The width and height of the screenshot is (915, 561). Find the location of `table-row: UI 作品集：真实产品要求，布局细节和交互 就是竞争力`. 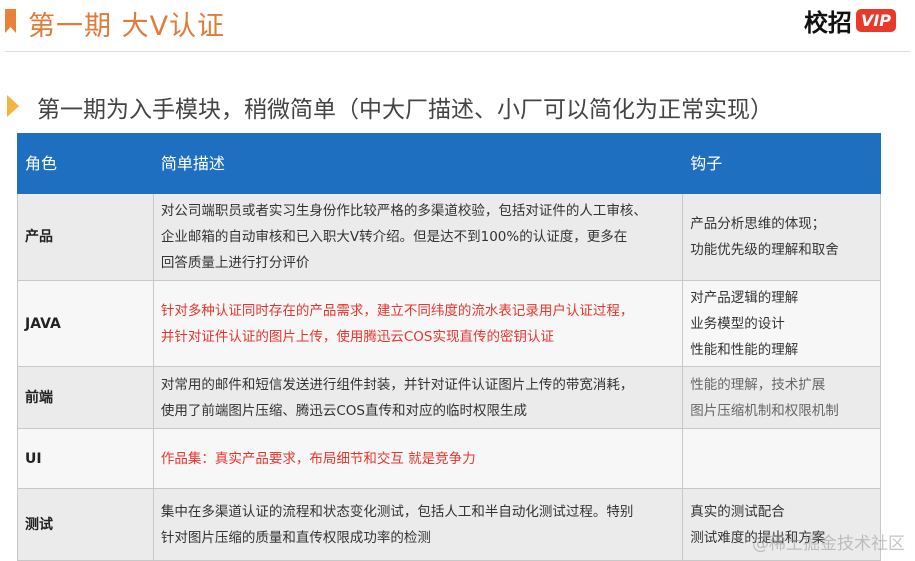

table-row: UI 作品集：真实产品要求，布局细节和交互 就是竞争力 is located at coordinates (449, 458).